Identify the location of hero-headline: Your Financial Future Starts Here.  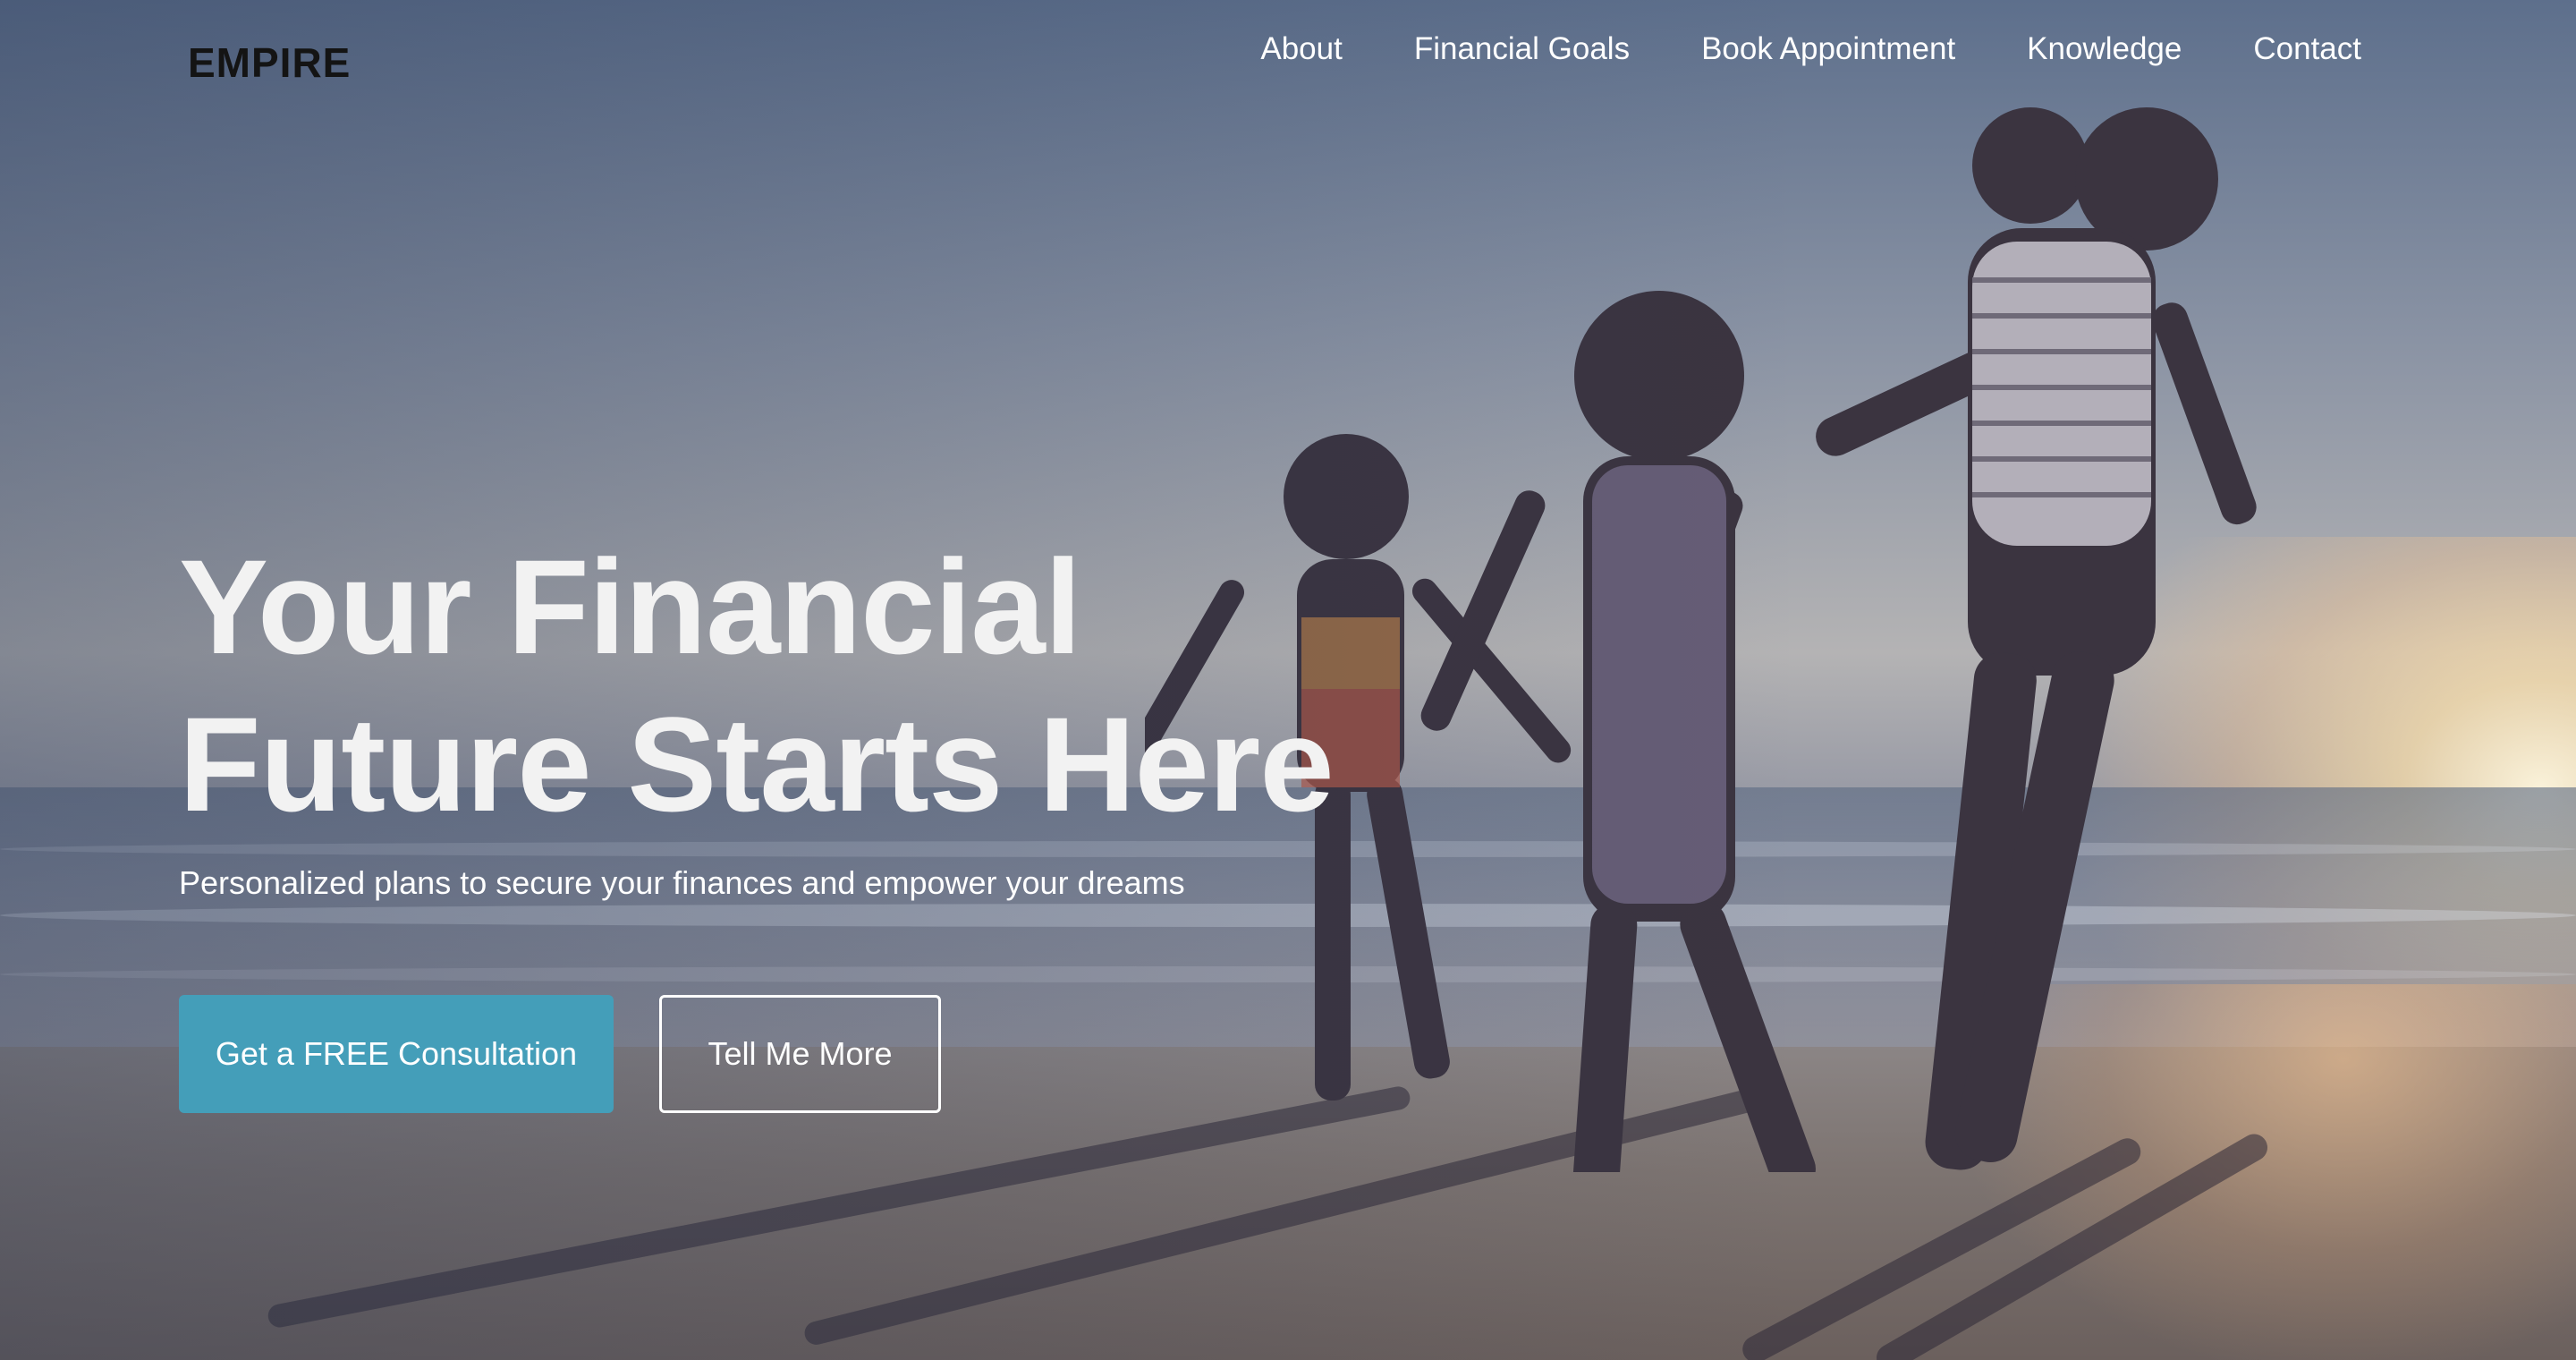
(850, 685).